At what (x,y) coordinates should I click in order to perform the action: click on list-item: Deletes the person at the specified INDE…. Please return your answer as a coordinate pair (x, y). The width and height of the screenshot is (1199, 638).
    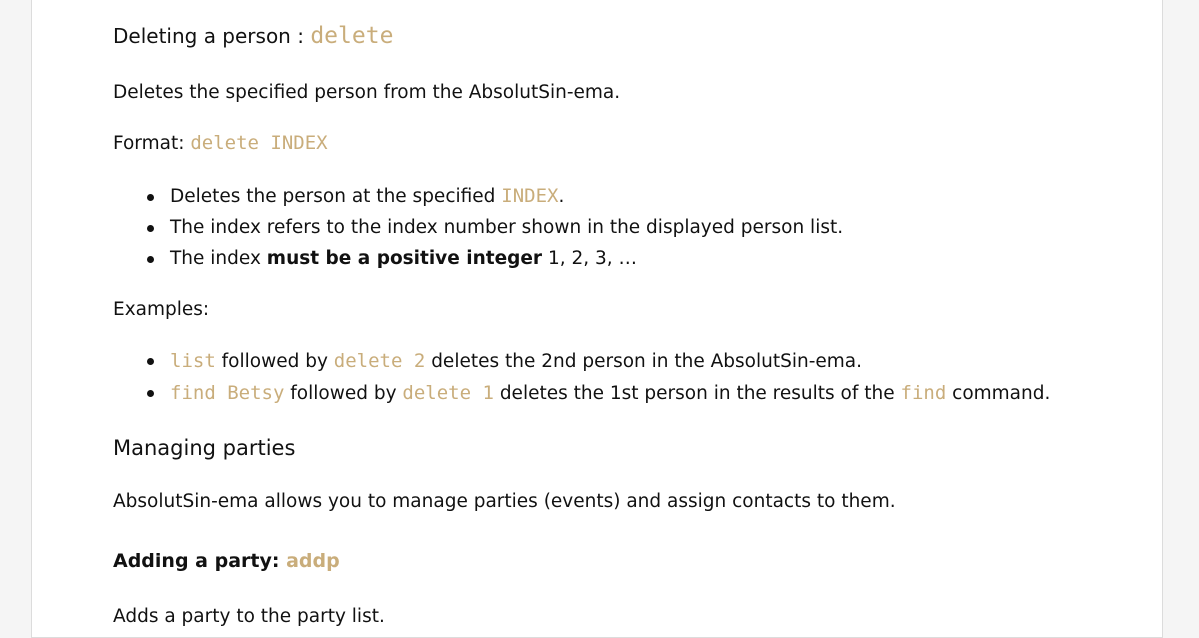
    Looking at the image, I should click on (478, 196).